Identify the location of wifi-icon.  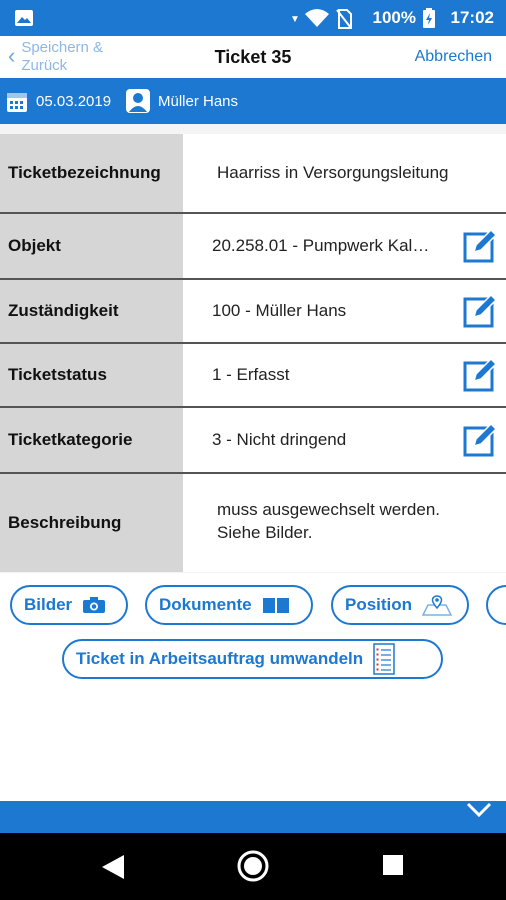
(317, 18).